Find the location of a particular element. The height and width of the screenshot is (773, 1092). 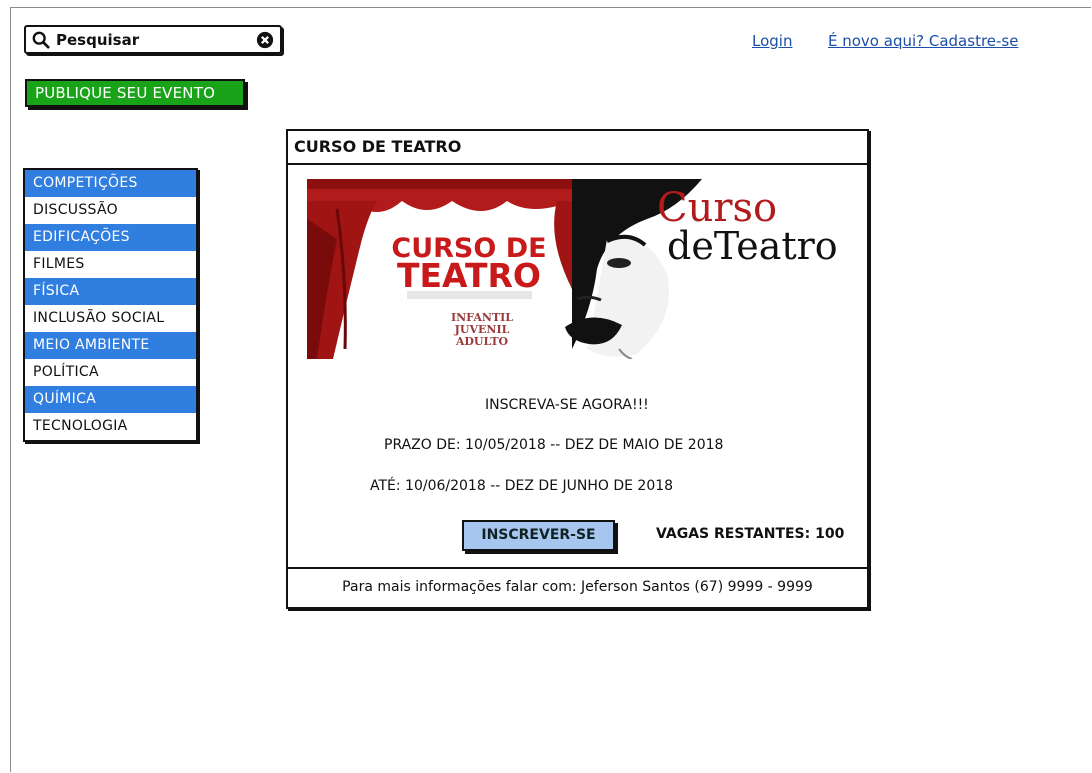

category-item: COMPETIÇÕES is located at coordinates (110, 183).